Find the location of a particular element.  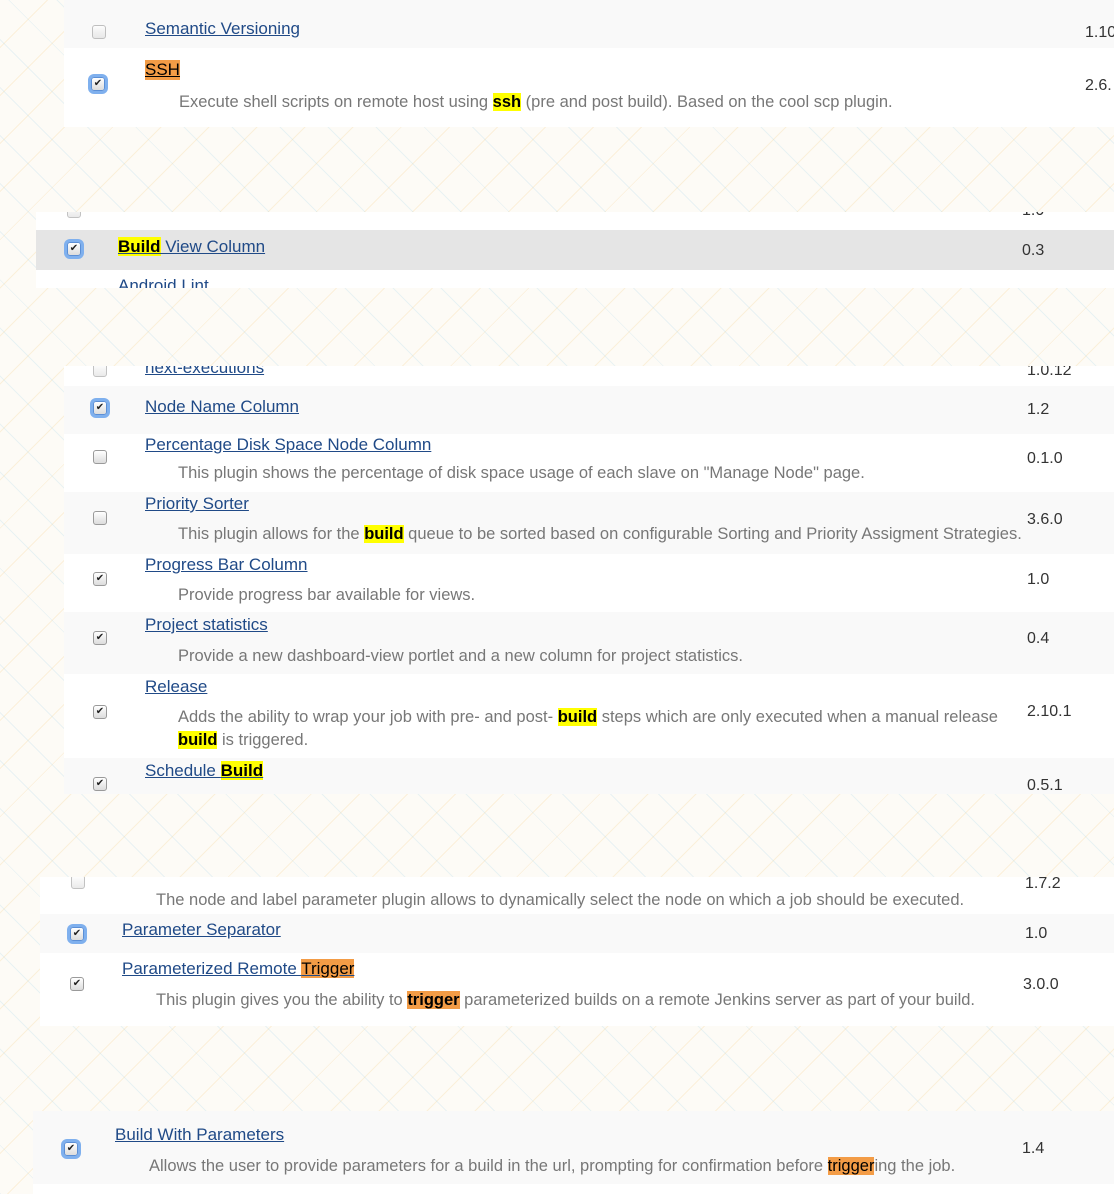

plugin-row-semantic-versioning: Semantic Versioning 1.10 is located at coordinates (589, 24).